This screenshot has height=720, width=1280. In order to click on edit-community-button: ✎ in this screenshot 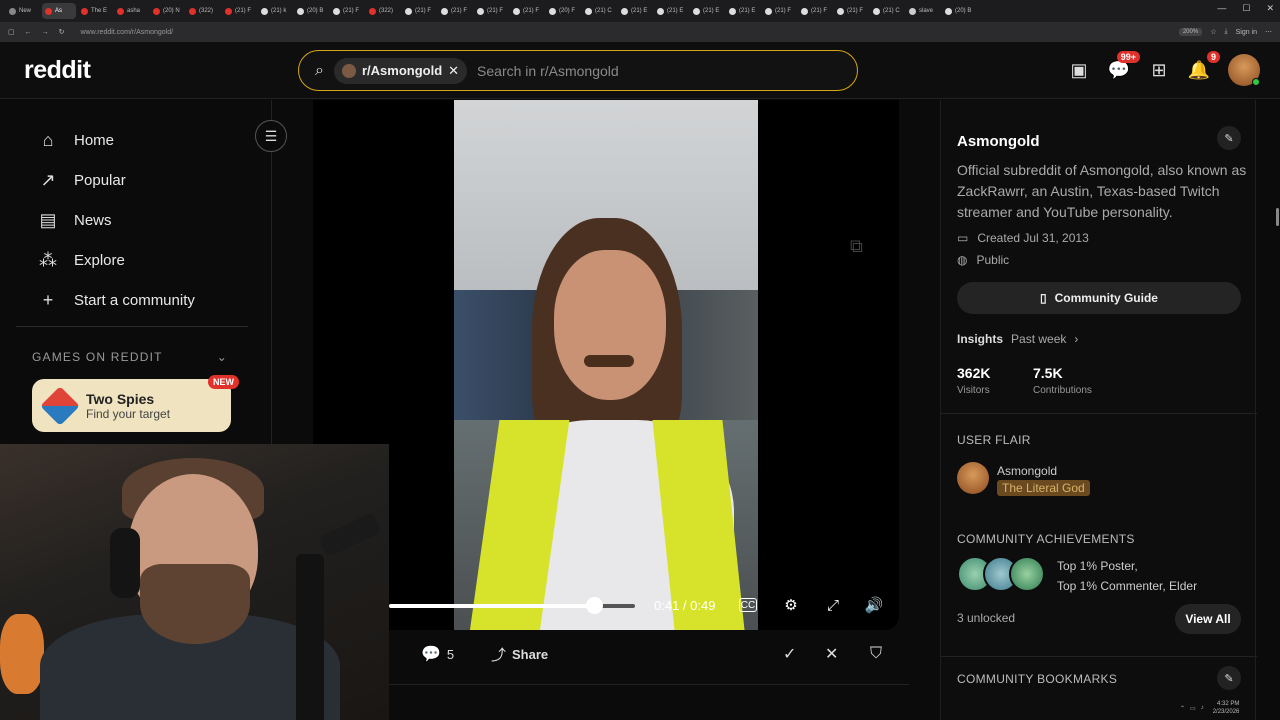, I will do `click(1229, 138)`.